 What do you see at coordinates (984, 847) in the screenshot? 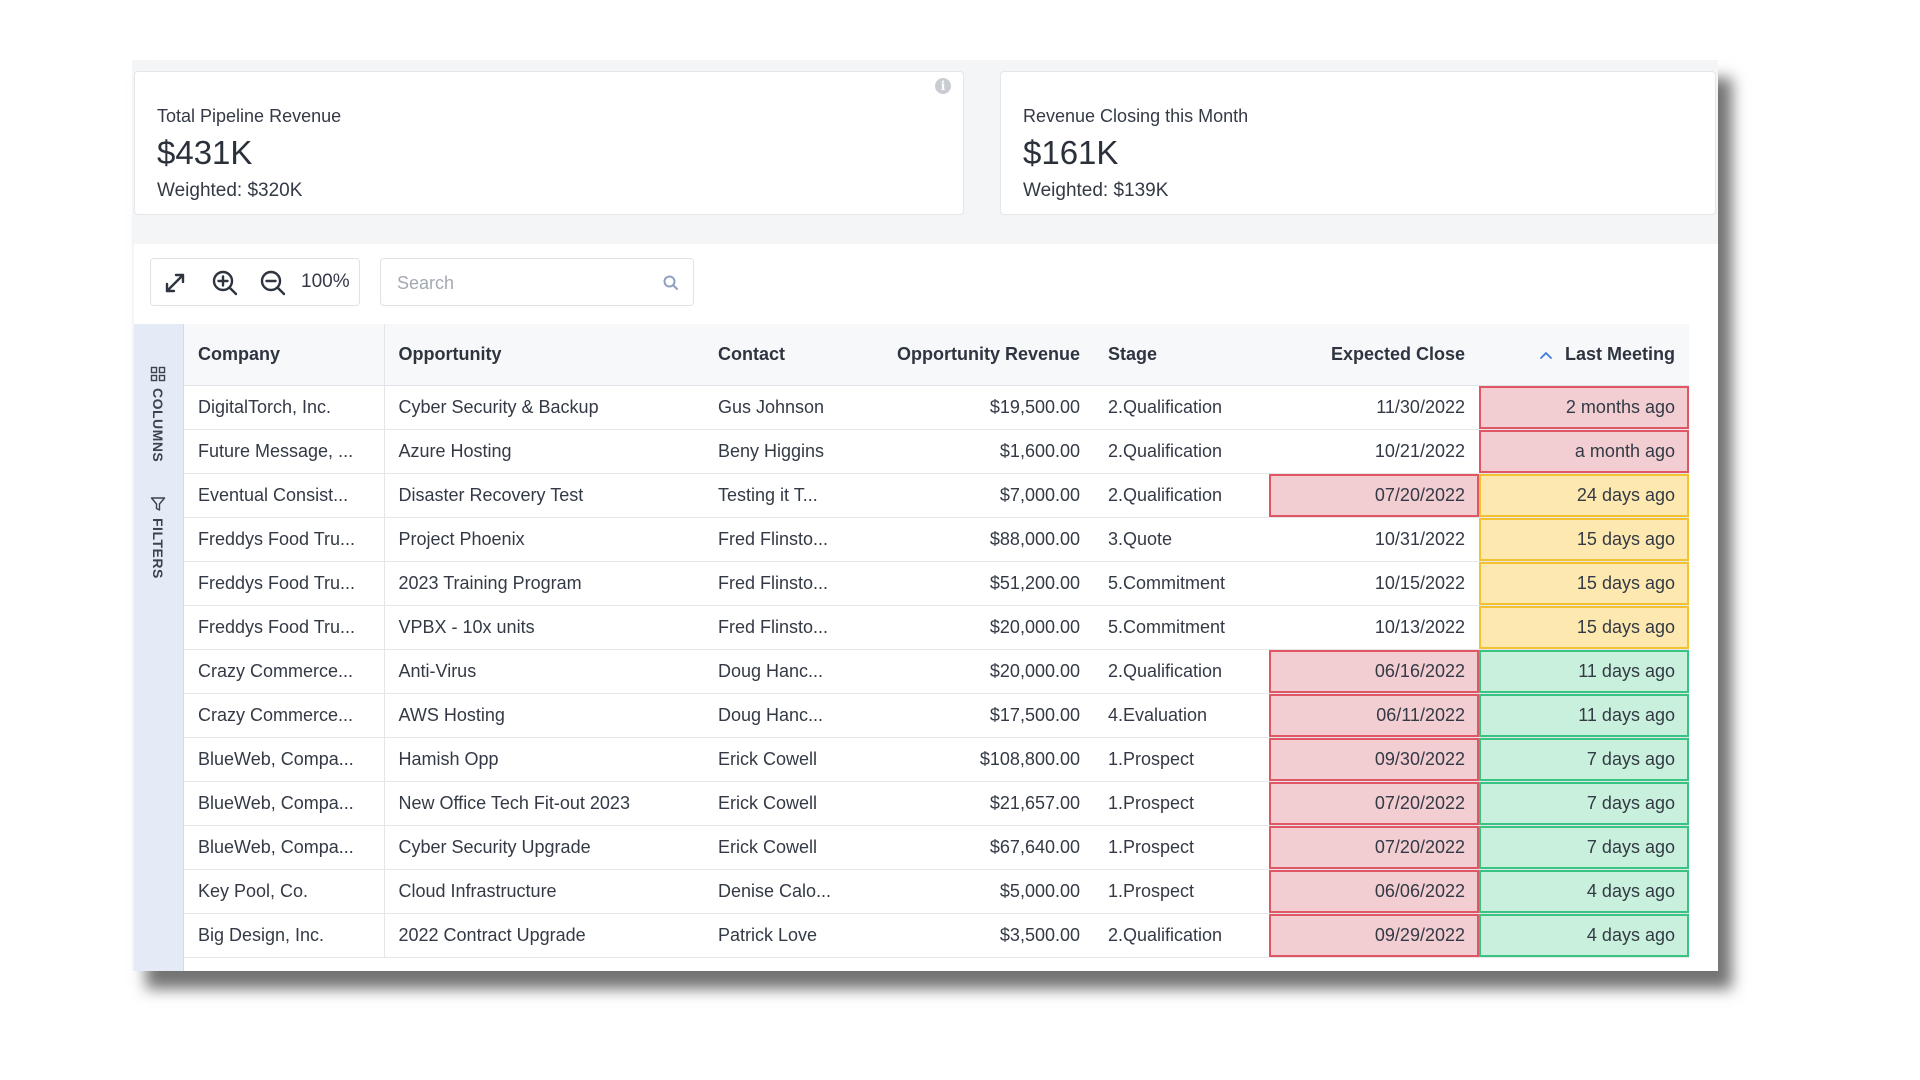
I see `cell-revenue: $67,640.00` at bounding box center [984, 847].